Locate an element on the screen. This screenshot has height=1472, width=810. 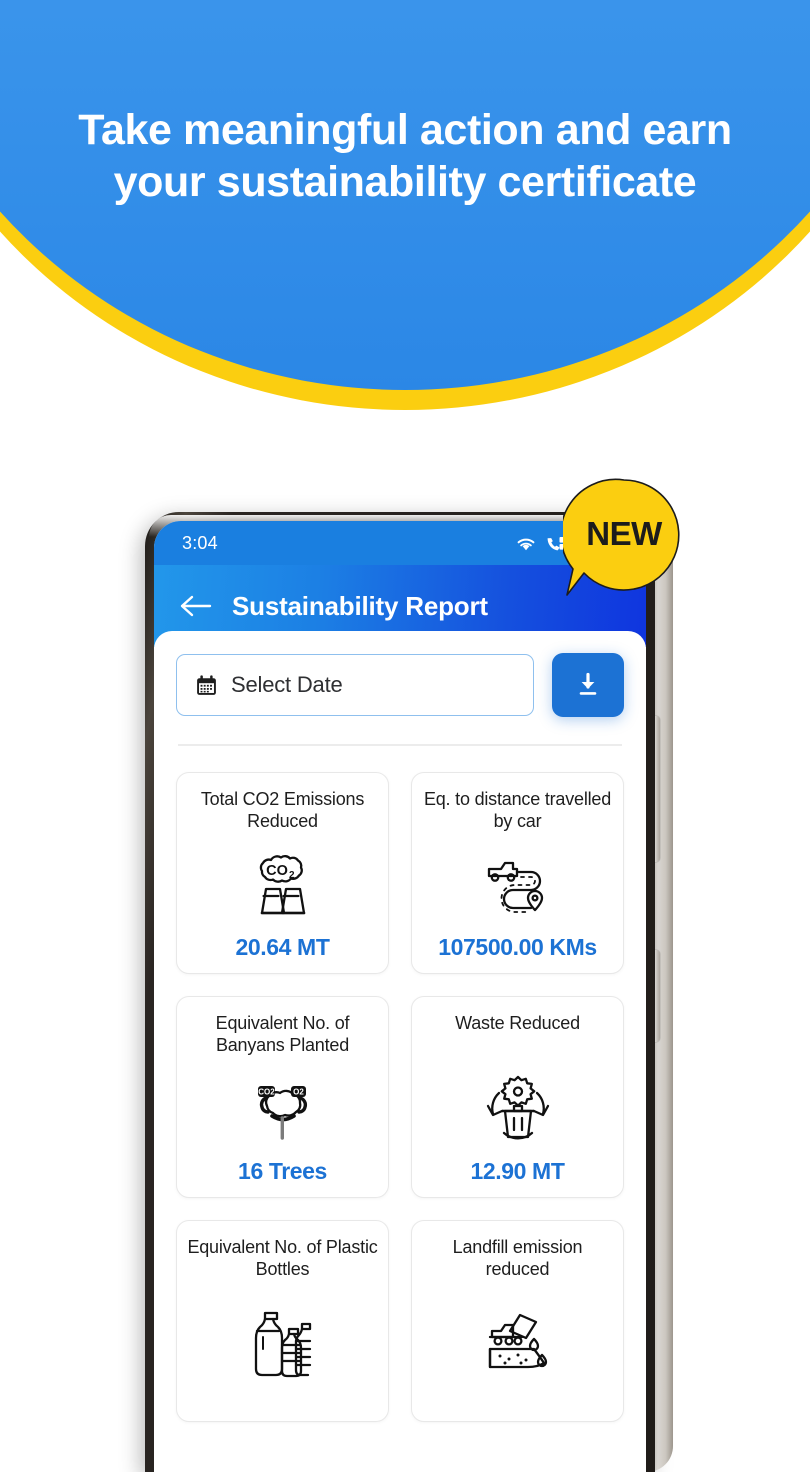
metric-icon: CO2 O2 is located at coordinates (282, 1108).